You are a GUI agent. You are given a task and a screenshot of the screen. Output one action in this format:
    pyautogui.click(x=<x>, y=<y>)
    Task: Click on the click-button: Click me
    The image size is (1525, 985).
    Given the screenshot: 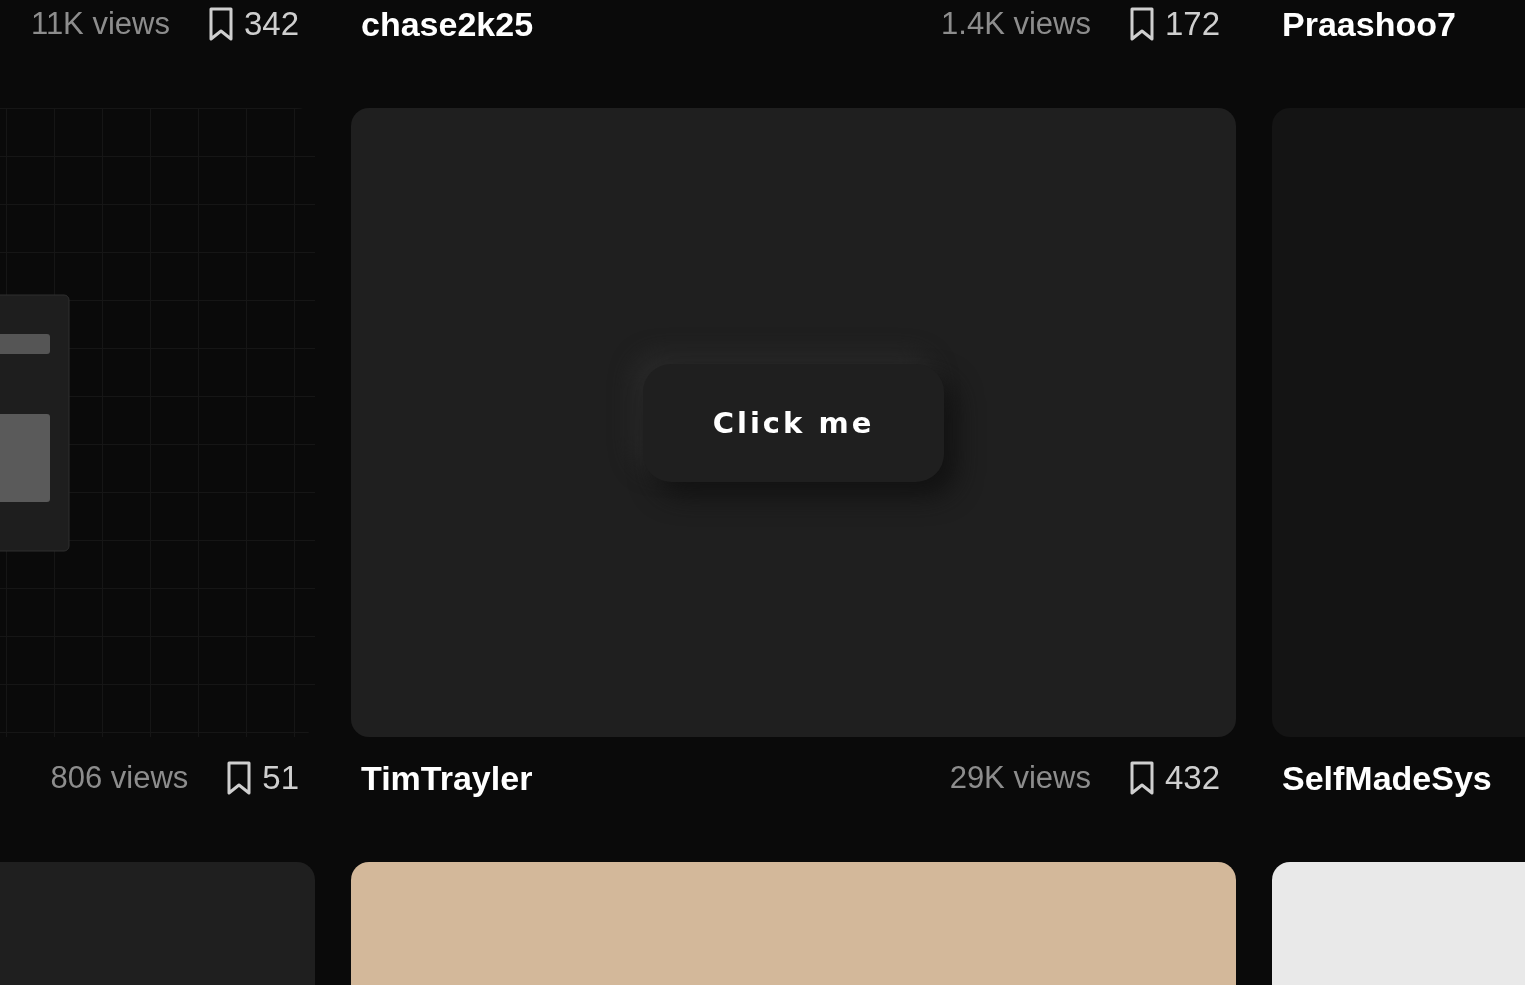 What is the action you would take?
    pyautogui.click(x=793, y=422)
    